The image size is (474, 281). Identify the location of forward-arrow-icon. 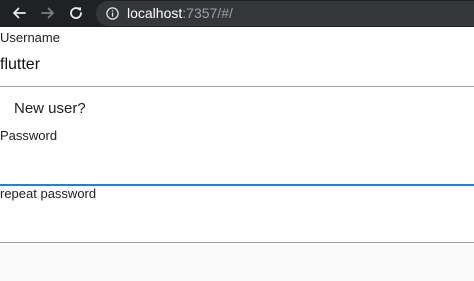
(48, 13).